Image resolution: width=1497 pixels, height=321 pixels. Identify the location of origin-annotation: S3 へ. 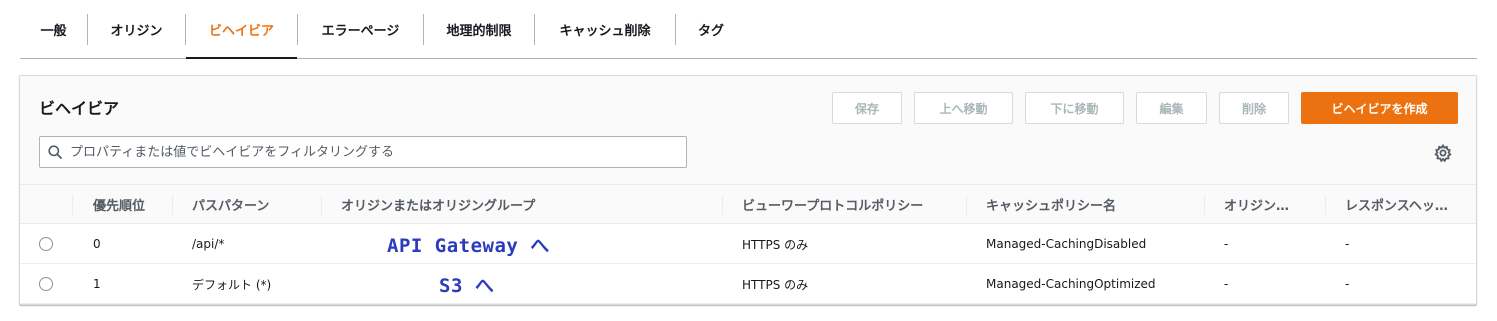
(467, 285).